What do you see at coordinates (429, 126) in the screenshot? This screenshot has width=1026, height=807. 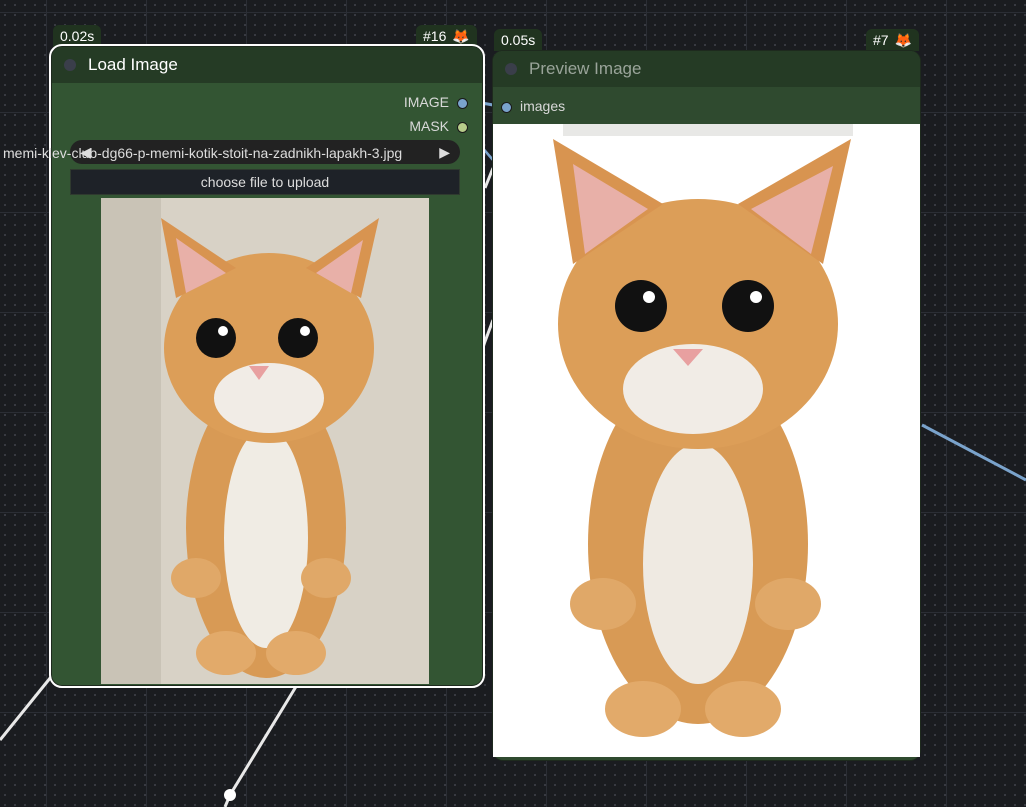 I see `output-label-mask: MASK` at bounding box center [429, 126].